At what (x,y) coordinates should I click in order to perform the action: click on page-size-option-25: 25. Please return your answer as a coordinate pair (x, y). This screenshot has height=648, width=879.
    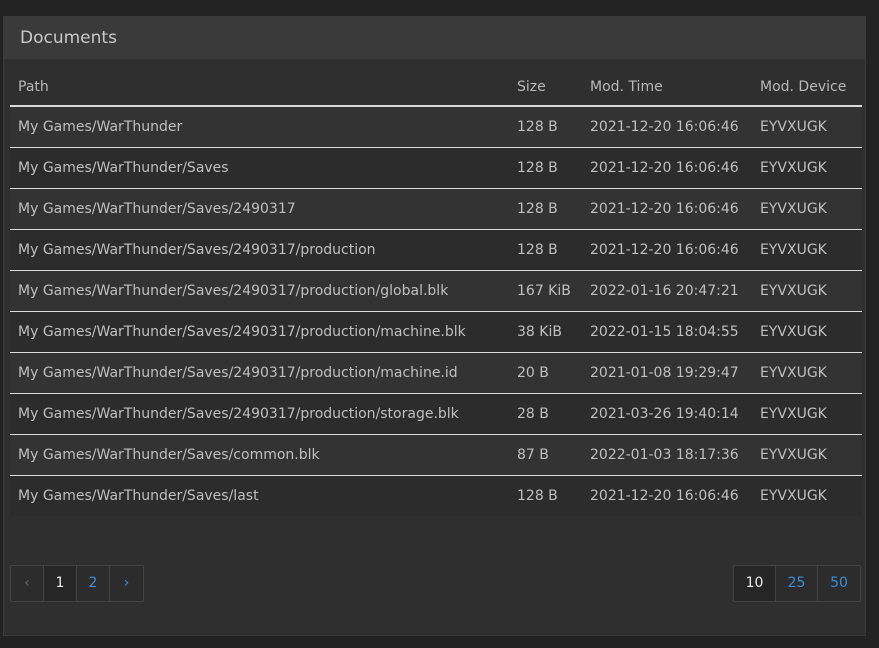
    Looking at the image, I should click on (797, 583).